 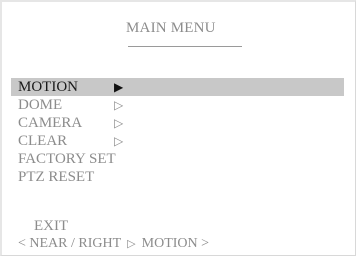 What do you see at coordinates (185, 46) in the screenshot?
I see `title-underline` at bounding box center [185, 46].